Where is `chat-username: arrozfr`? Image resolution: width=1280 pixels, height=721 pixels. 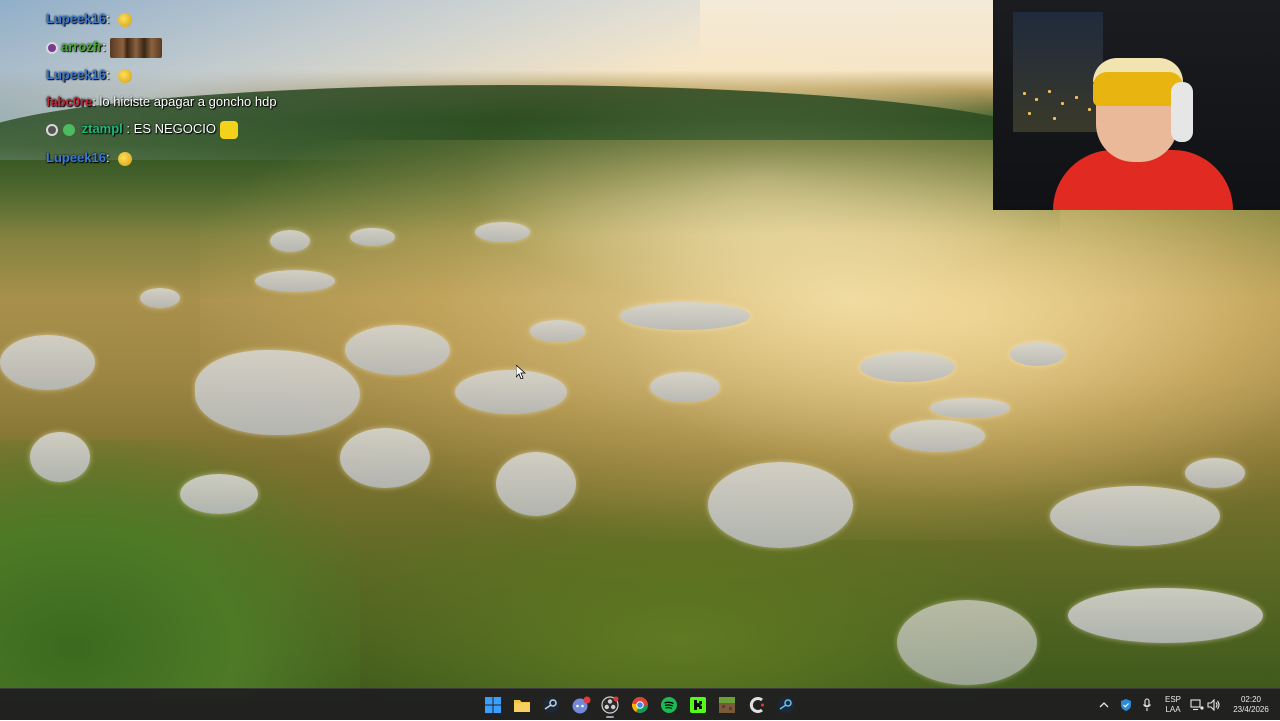 chat-username: arrozfr is located at coordinates (82, 46).